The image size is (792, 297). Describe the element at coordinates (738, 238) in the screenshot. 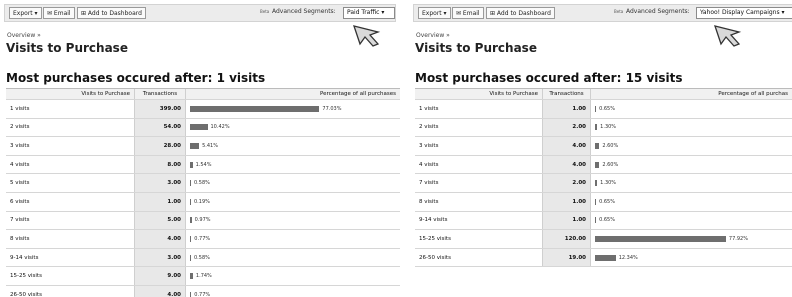

I see `percentage-label: 77.92%` at that location.